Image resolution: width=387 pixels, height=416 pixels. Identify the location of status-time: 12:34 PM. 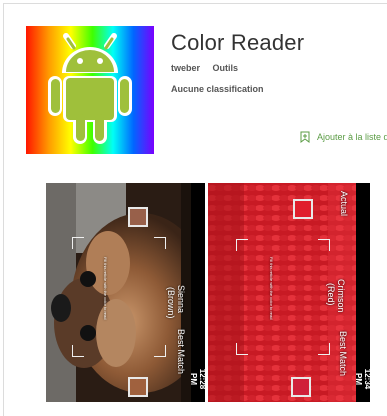
(362, 379).